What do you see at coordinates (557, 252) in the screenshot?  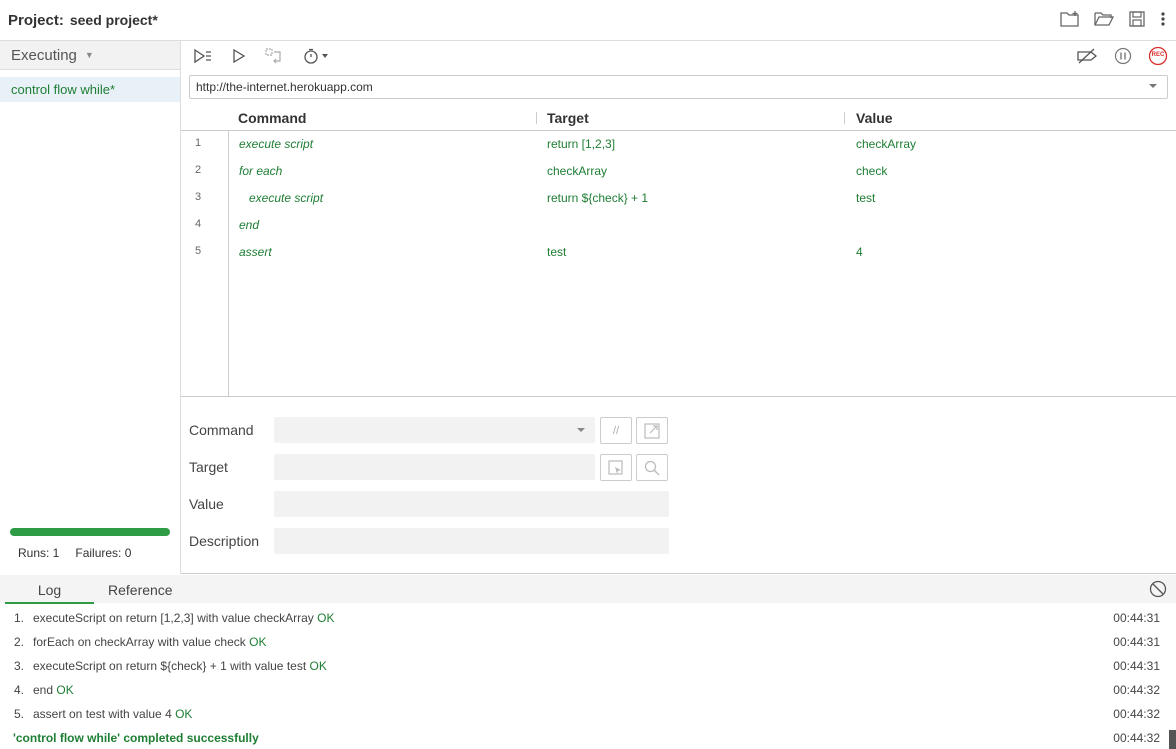 I see `row-target: test` at bounding box center [557, 252].